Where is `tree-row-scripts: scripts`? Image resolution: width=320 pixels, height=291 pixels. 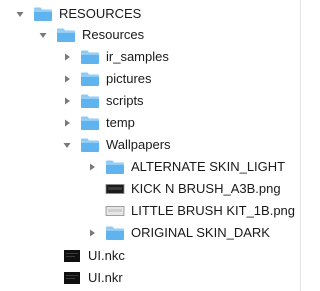
tree-row-scripts: scripts is located at coordinates (150, 101).